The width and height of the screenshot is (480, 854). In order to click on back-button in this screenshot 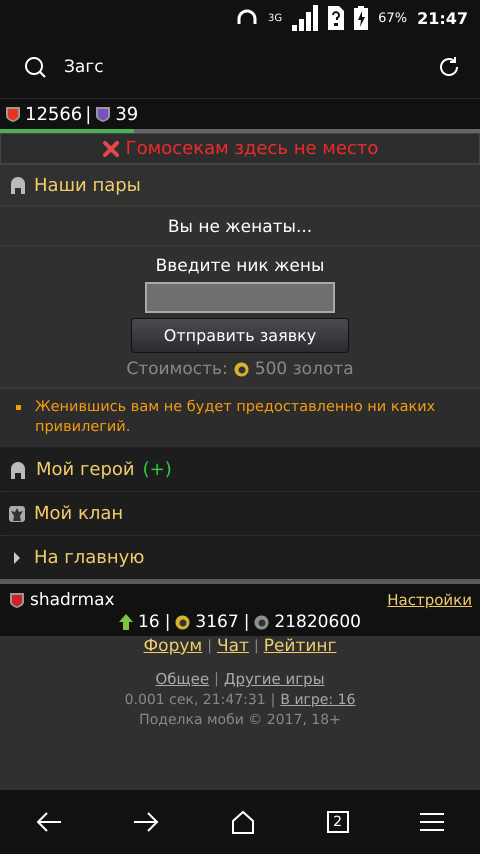, I will do `click(49, 822)`.